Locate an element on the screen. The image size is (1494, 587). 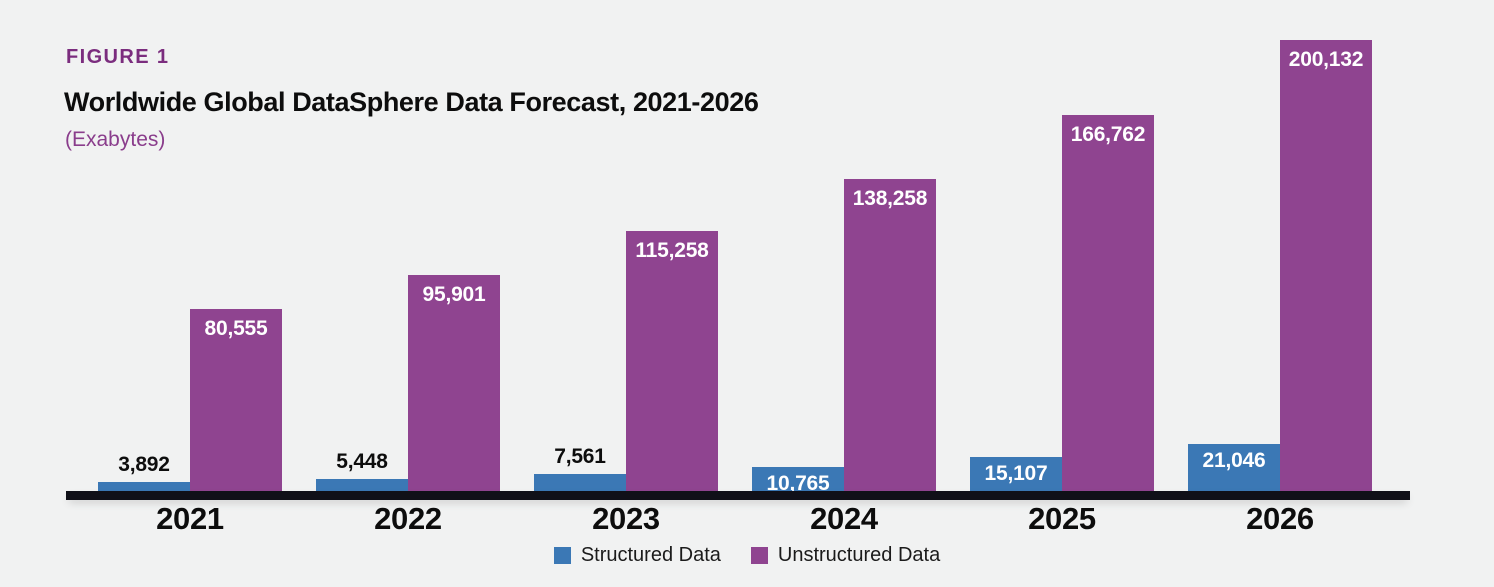
bar-unstructured: 80,555 is located at coordinates (236, 400).